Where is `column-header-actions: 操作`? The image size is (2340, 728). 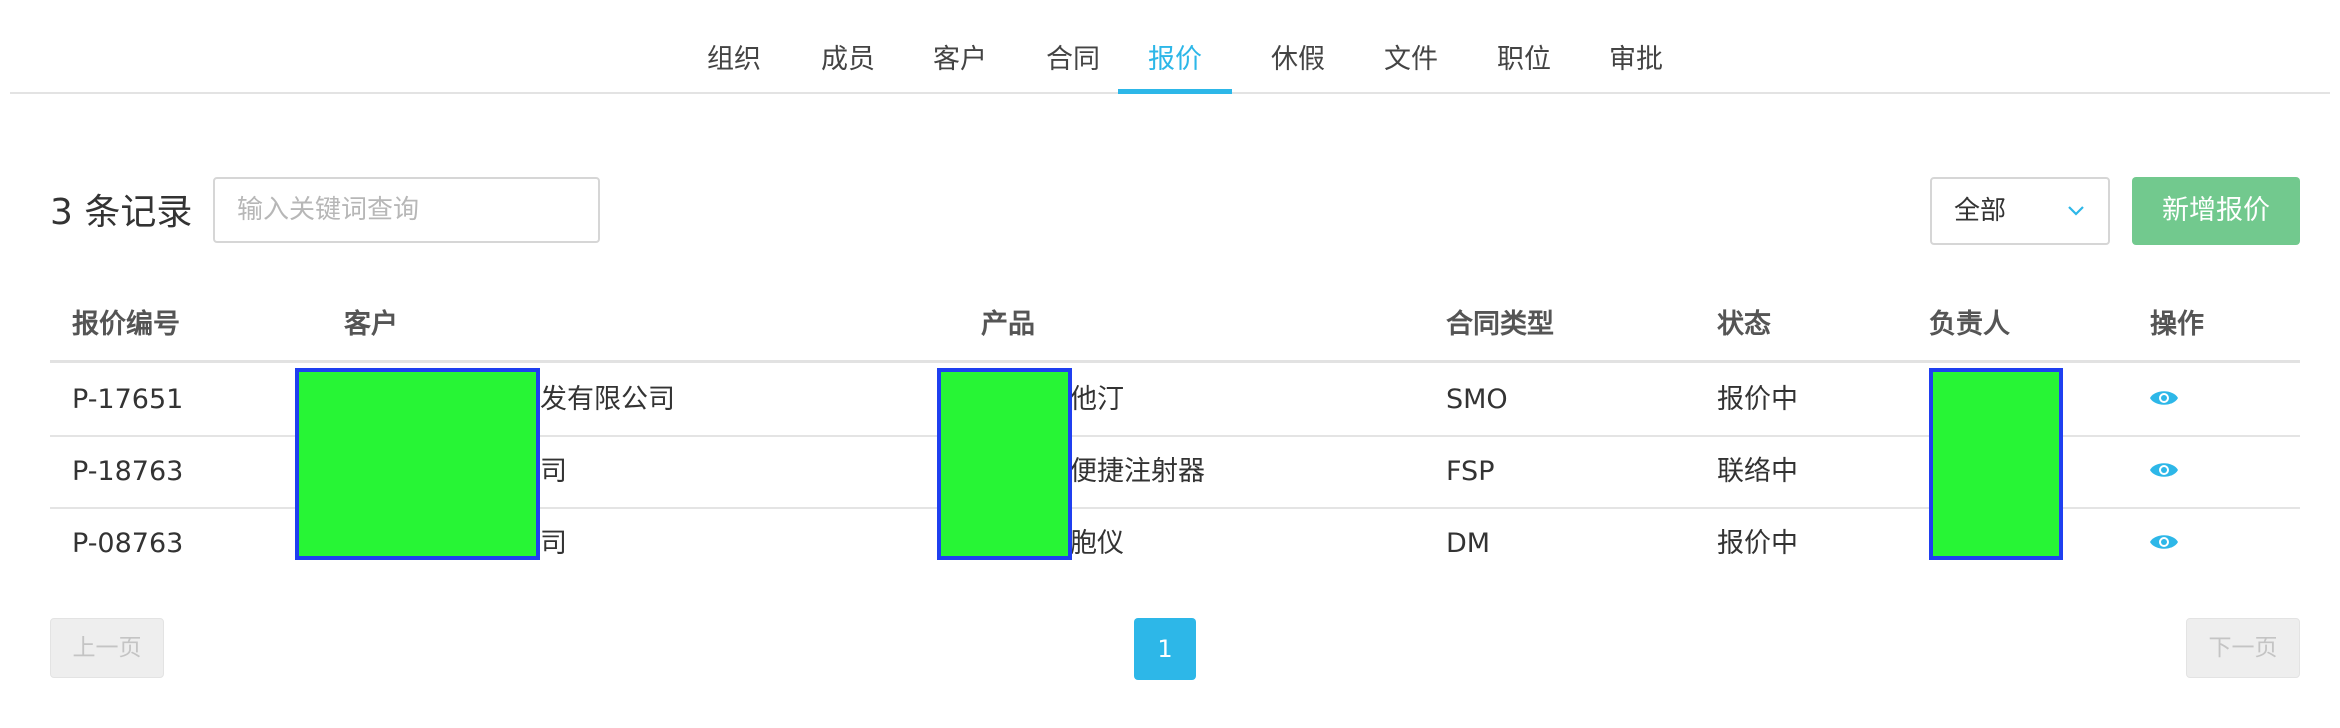
column-header-actions: 操作 is located at coordinates (2177, 324).